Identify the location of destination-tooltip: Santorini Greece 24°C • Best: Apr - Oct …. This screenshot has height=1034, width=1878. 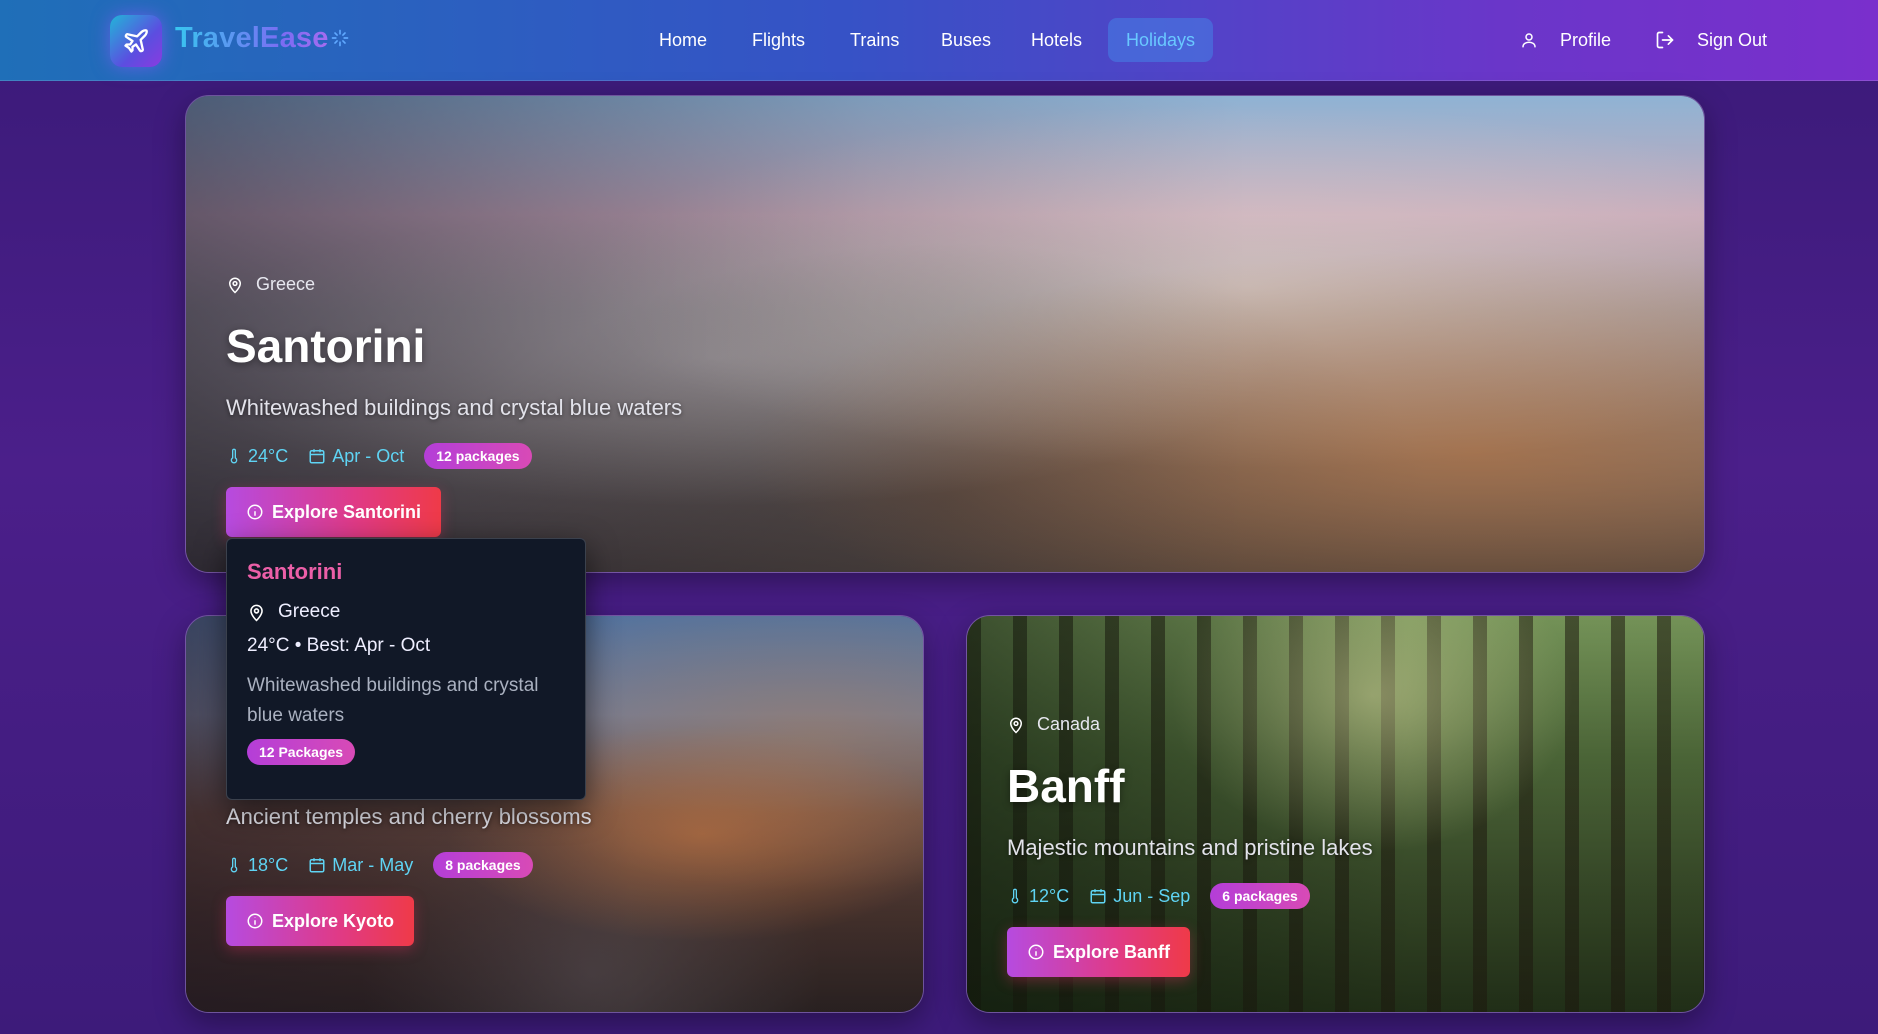
(406, 669).